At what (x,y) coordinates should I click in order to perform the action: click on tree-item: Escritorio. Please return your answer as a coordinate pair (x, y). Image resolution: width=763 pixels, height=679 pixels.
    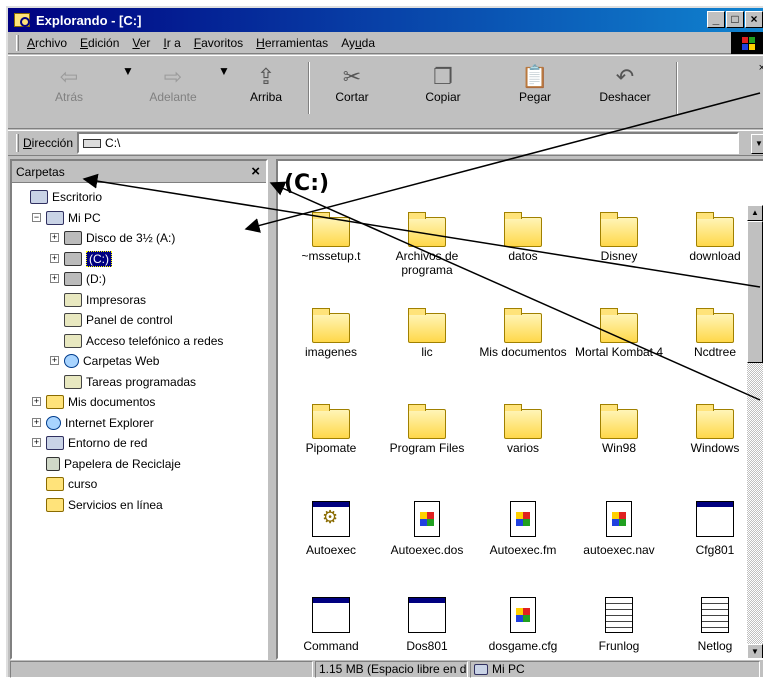
    Looking at the image, I should click on (66, 197).